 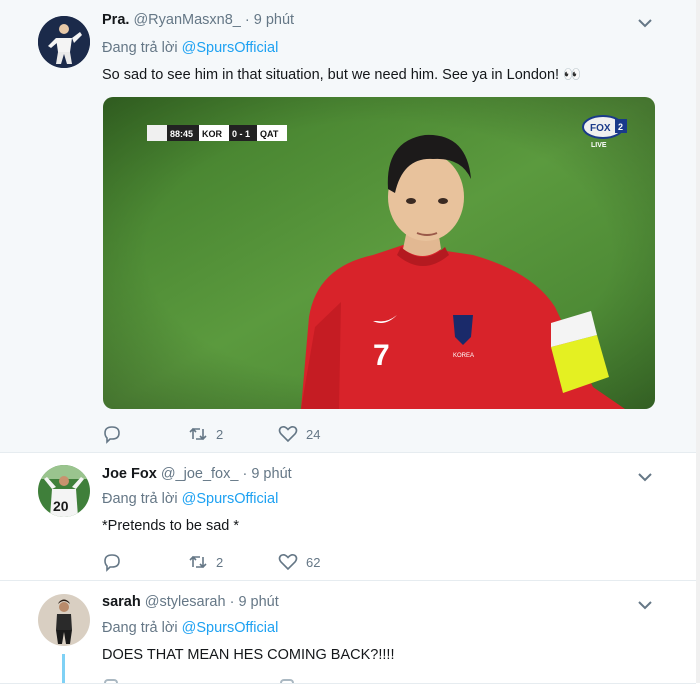 I want to click on scoreboard-time: 88:45, so click(x=181, y=134).